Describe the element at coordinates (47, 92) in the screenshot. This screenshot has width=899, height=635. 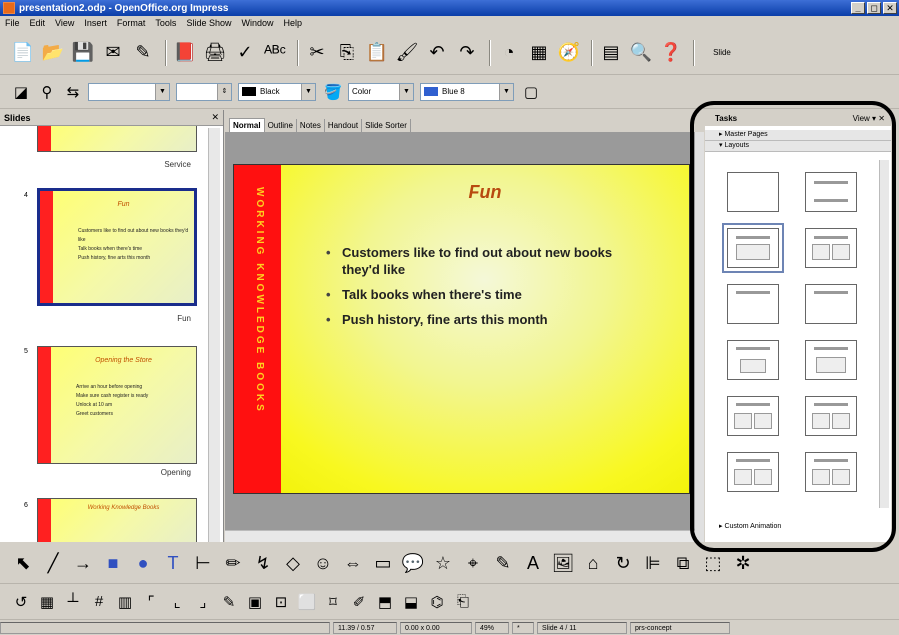
I see `line-icon: ⚲` at that location.